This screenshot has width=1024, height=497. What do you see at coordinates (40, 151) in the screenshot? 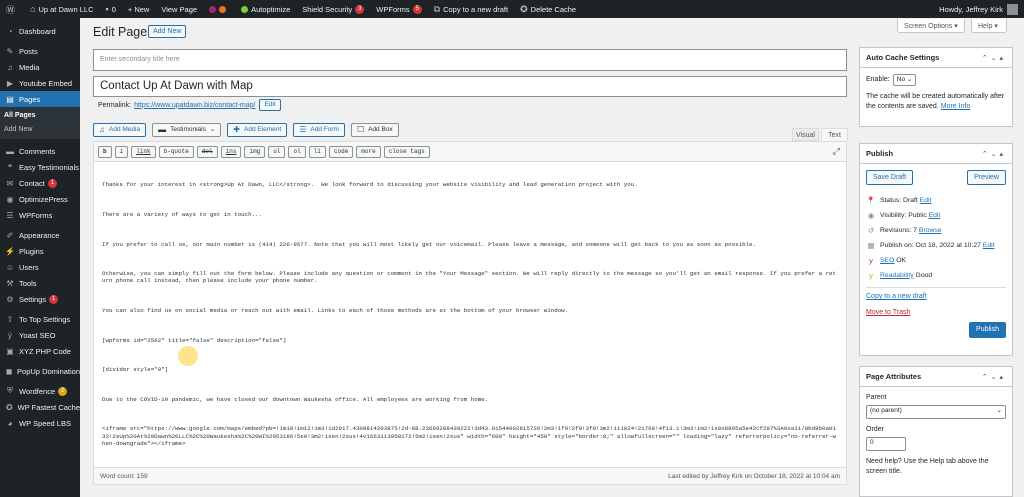
I see `sidebar-item-comments: ▬ Comments` at bounding box center [40, 151].